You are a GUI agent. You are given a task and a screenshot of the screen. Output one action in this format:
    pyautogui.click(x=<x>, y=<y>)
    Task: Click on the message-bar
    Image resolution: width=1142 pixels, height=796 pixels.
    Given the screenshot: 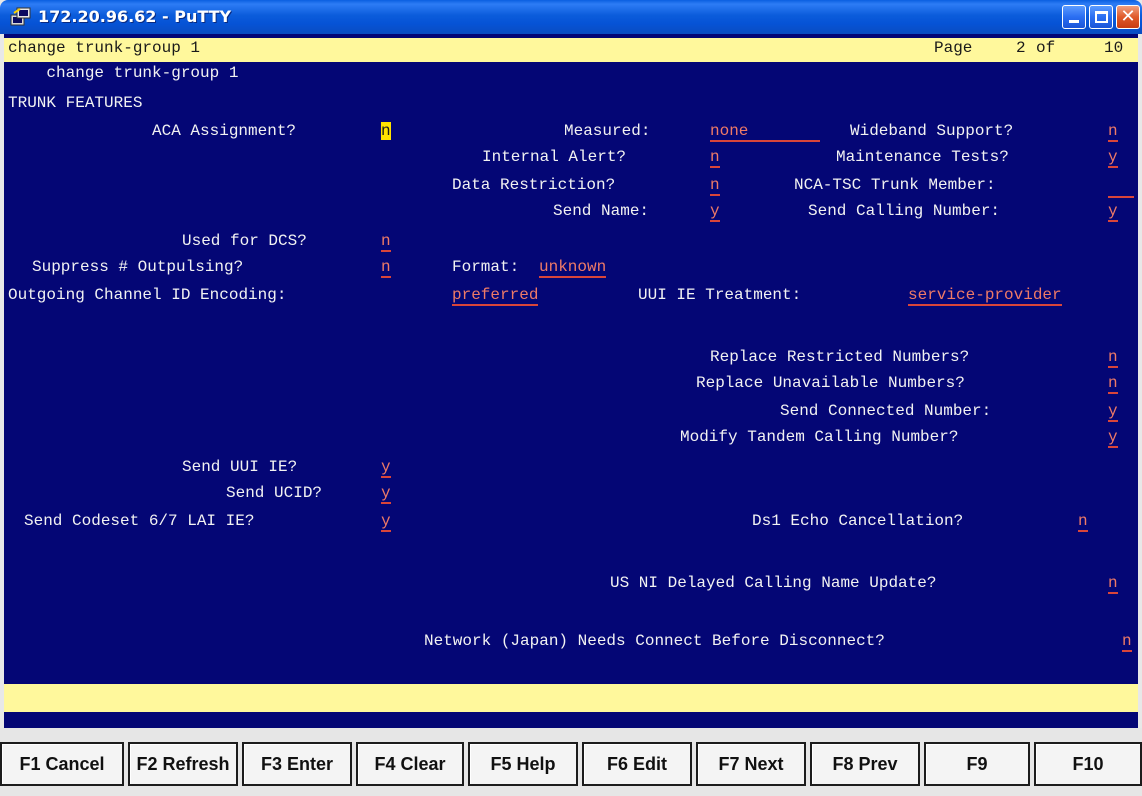 What is the action you would take?
    pyautogui.click(x=571, y=698)
    